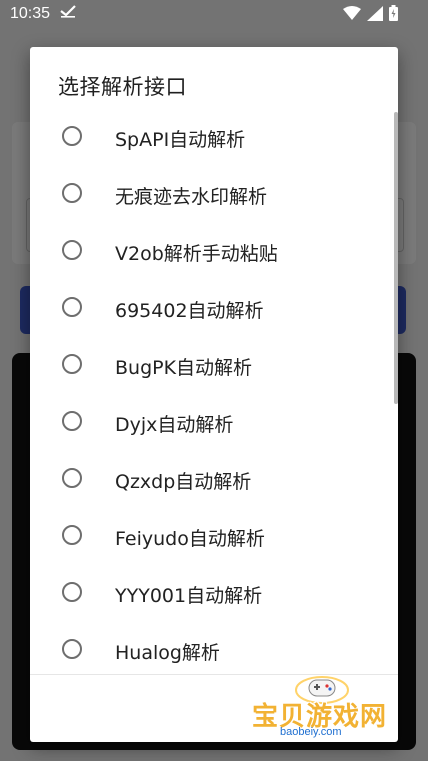  What do you see at coordinates (214, 15) in the screenshot?
I see `status-bar: 10:35` at bounding box center [214, 15].